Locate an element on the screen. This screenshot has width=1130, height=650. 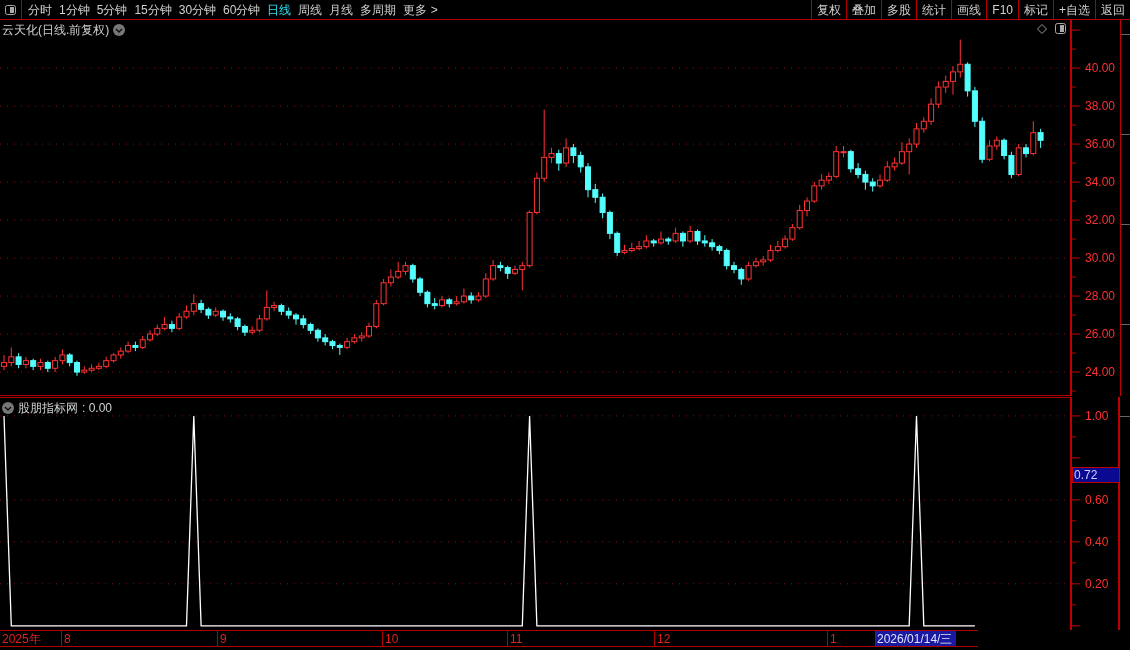
indicator-title: 股朋指标网 is located at coordinates (48, 408).